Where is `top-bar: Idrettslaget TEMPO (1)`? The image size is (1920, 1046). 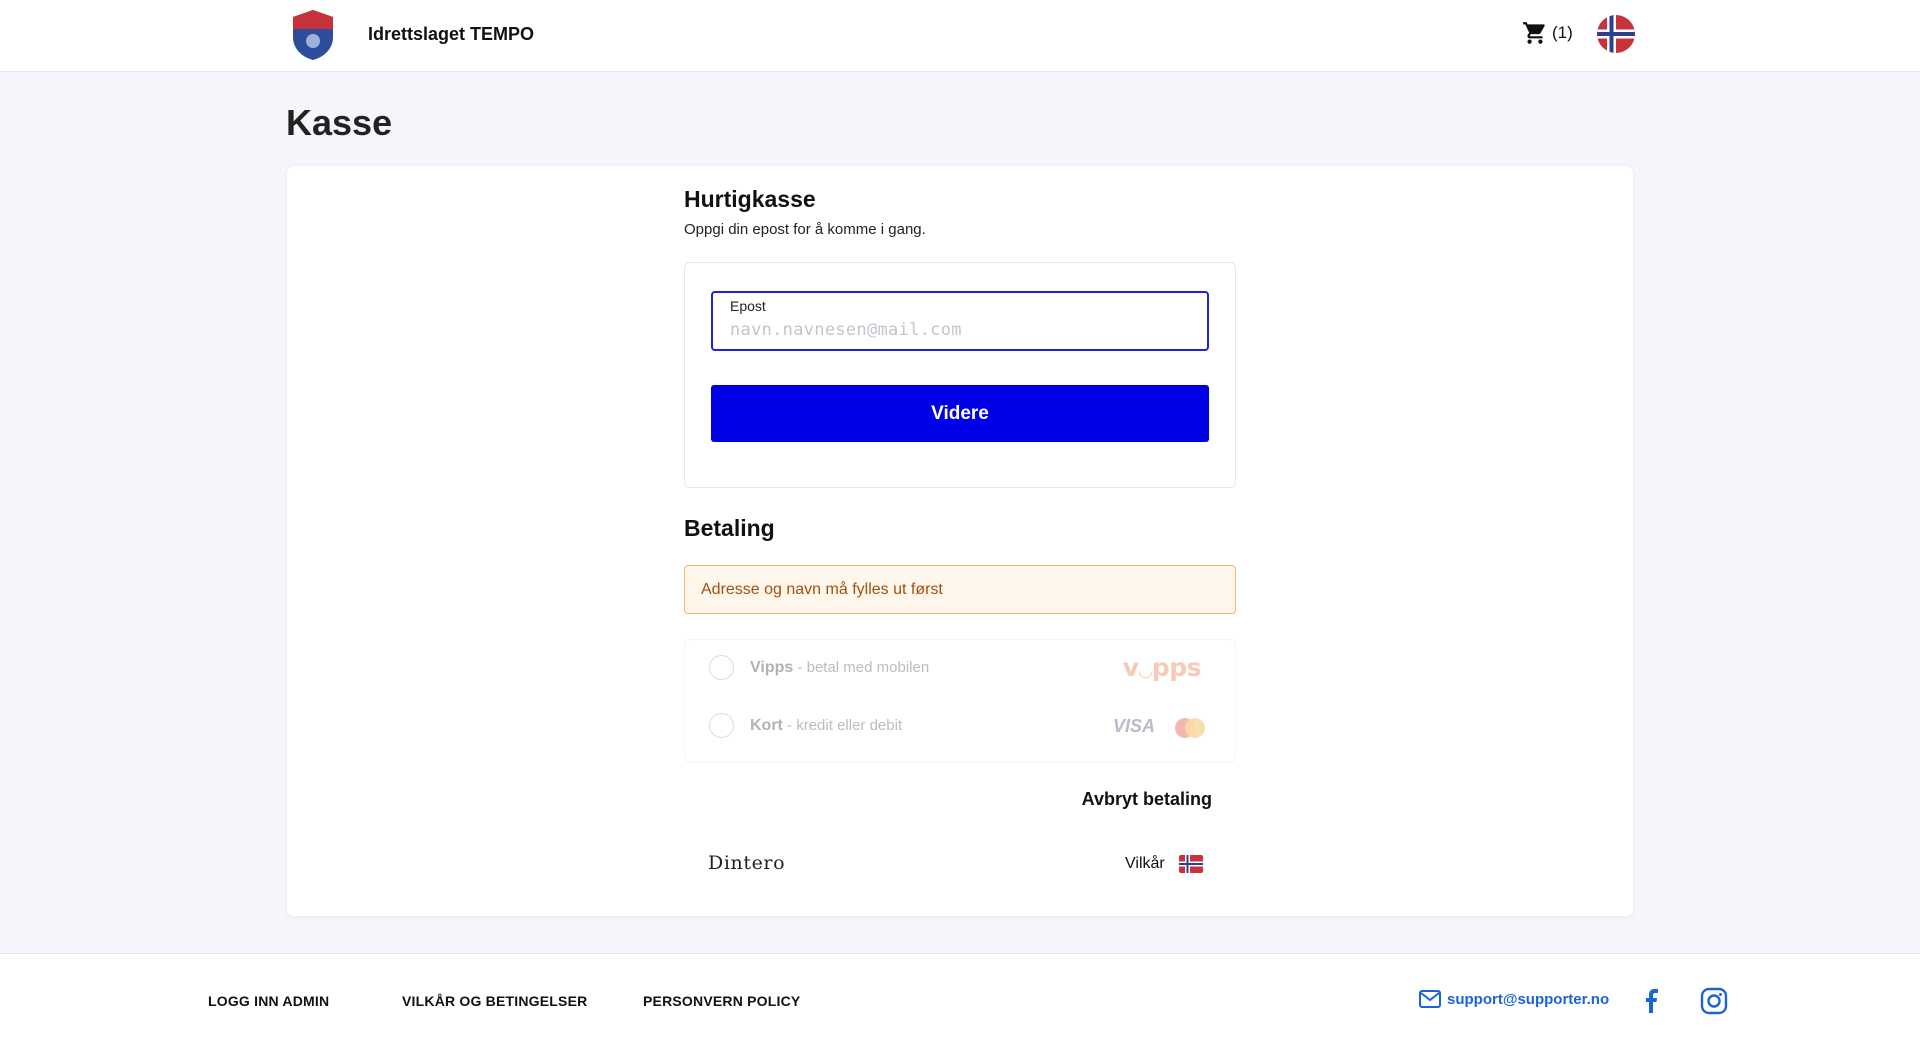 top-bar: Idrettslaget TEMPO (1) is located at coordinates (960, 36).